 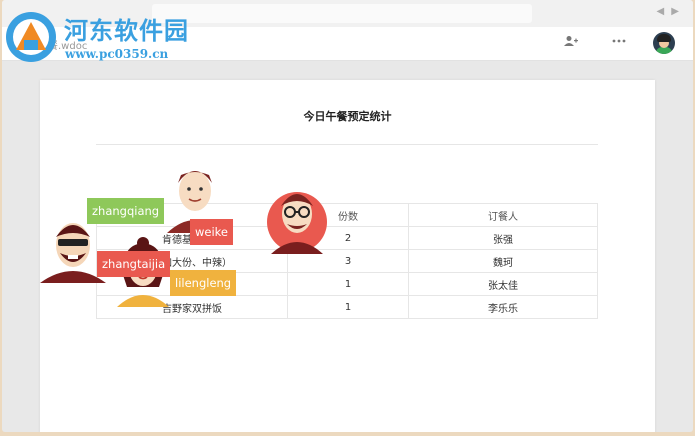 I want to click on collaborator-name: zhangqiang, so click(x=126, y=211).